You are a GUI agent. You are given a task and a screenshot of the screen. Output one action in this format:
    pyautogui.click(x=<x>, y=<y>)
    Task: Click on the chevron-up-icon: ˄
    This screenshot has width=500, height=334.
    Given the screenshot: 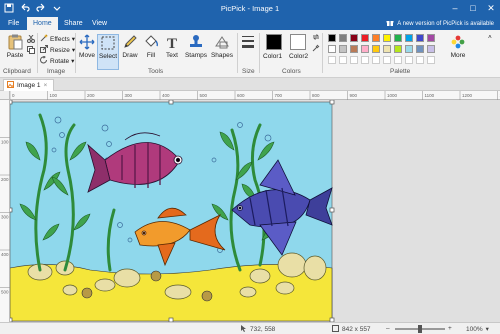 What is the action you would take?
    pyautogui.click(x=490, y=37)
    